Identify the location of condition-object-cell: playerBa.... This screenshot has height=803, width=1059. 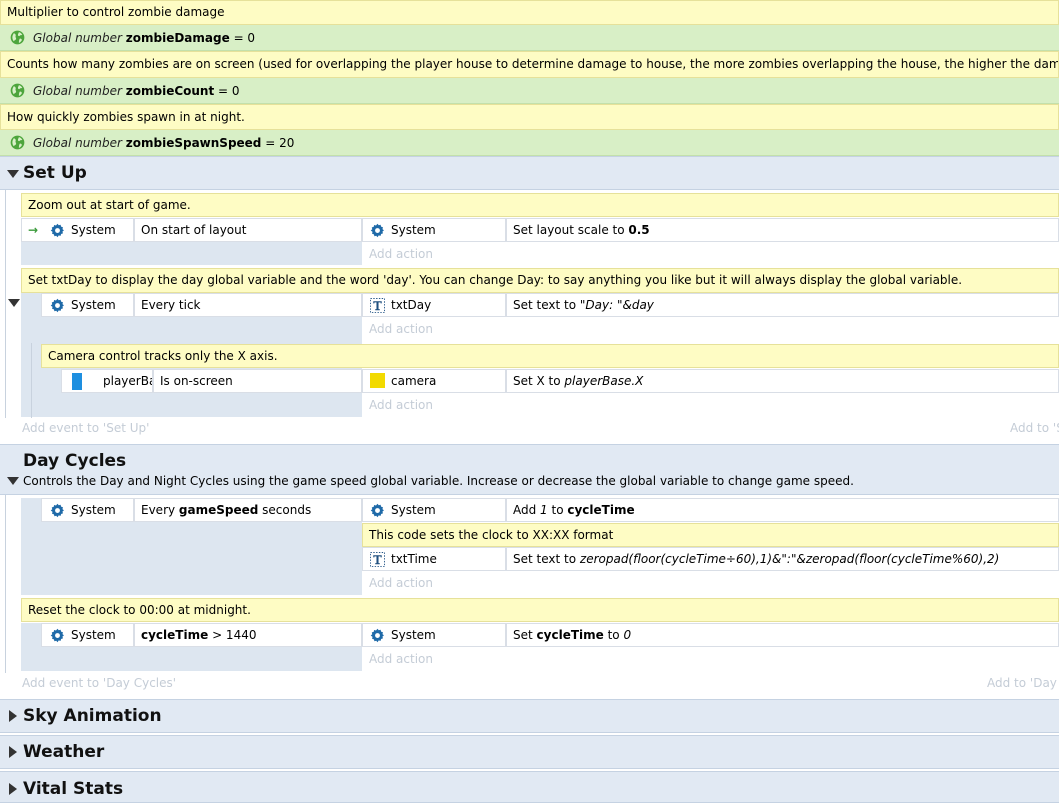
(107, 381).